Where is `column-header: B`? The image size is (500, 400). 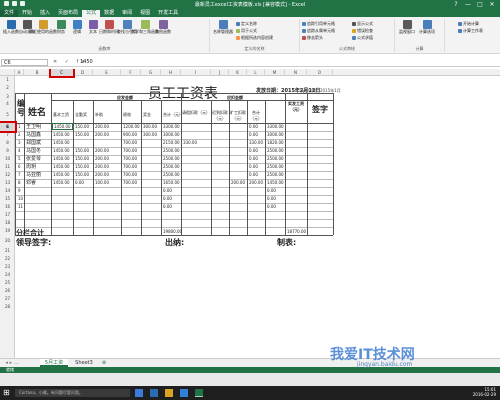
column-header: B is located at coordinates (37, 72).